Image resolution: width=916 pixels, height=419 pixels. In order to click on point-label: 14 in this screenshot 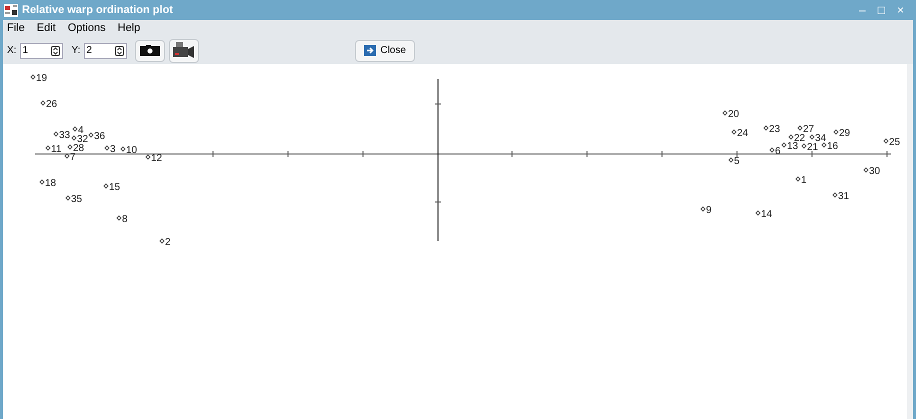, I will do `click(766, 214)`.